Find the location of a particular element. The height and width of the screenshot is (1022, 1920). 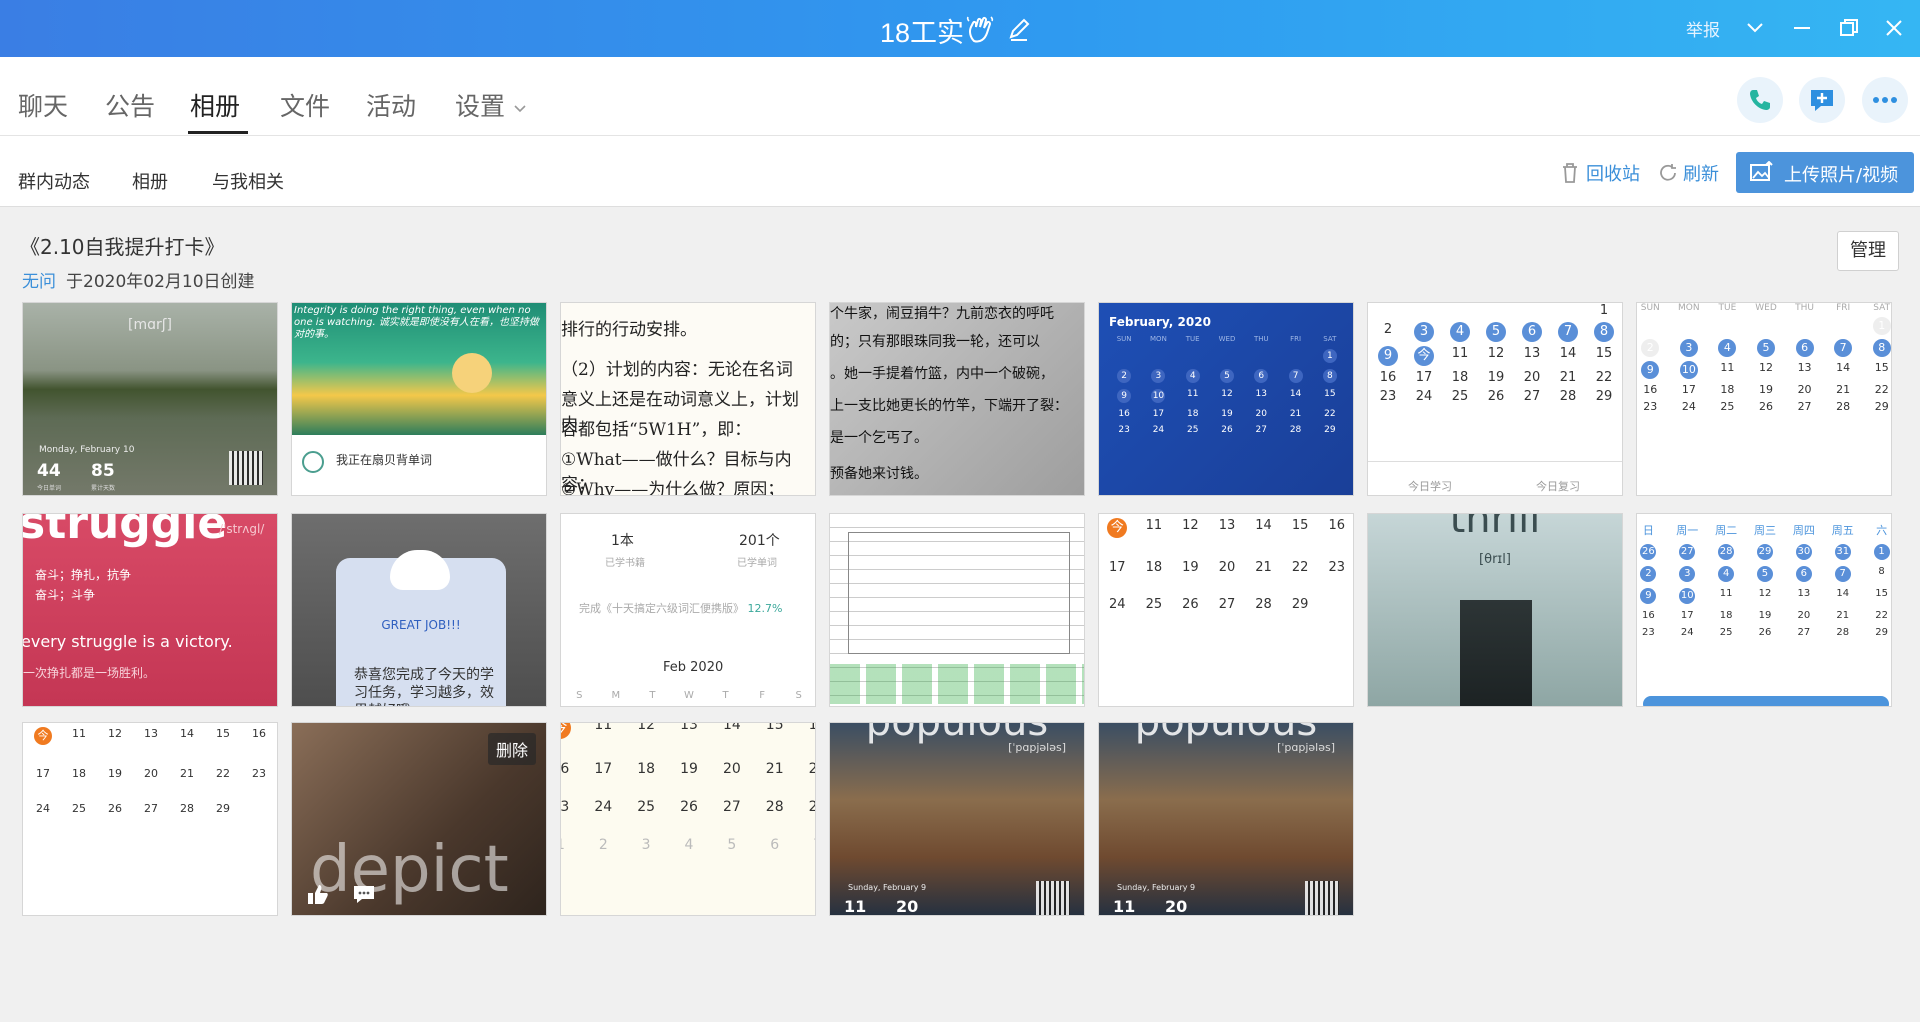

upload-label: 上传照片/视频 is located at coordinates (1841, 175).